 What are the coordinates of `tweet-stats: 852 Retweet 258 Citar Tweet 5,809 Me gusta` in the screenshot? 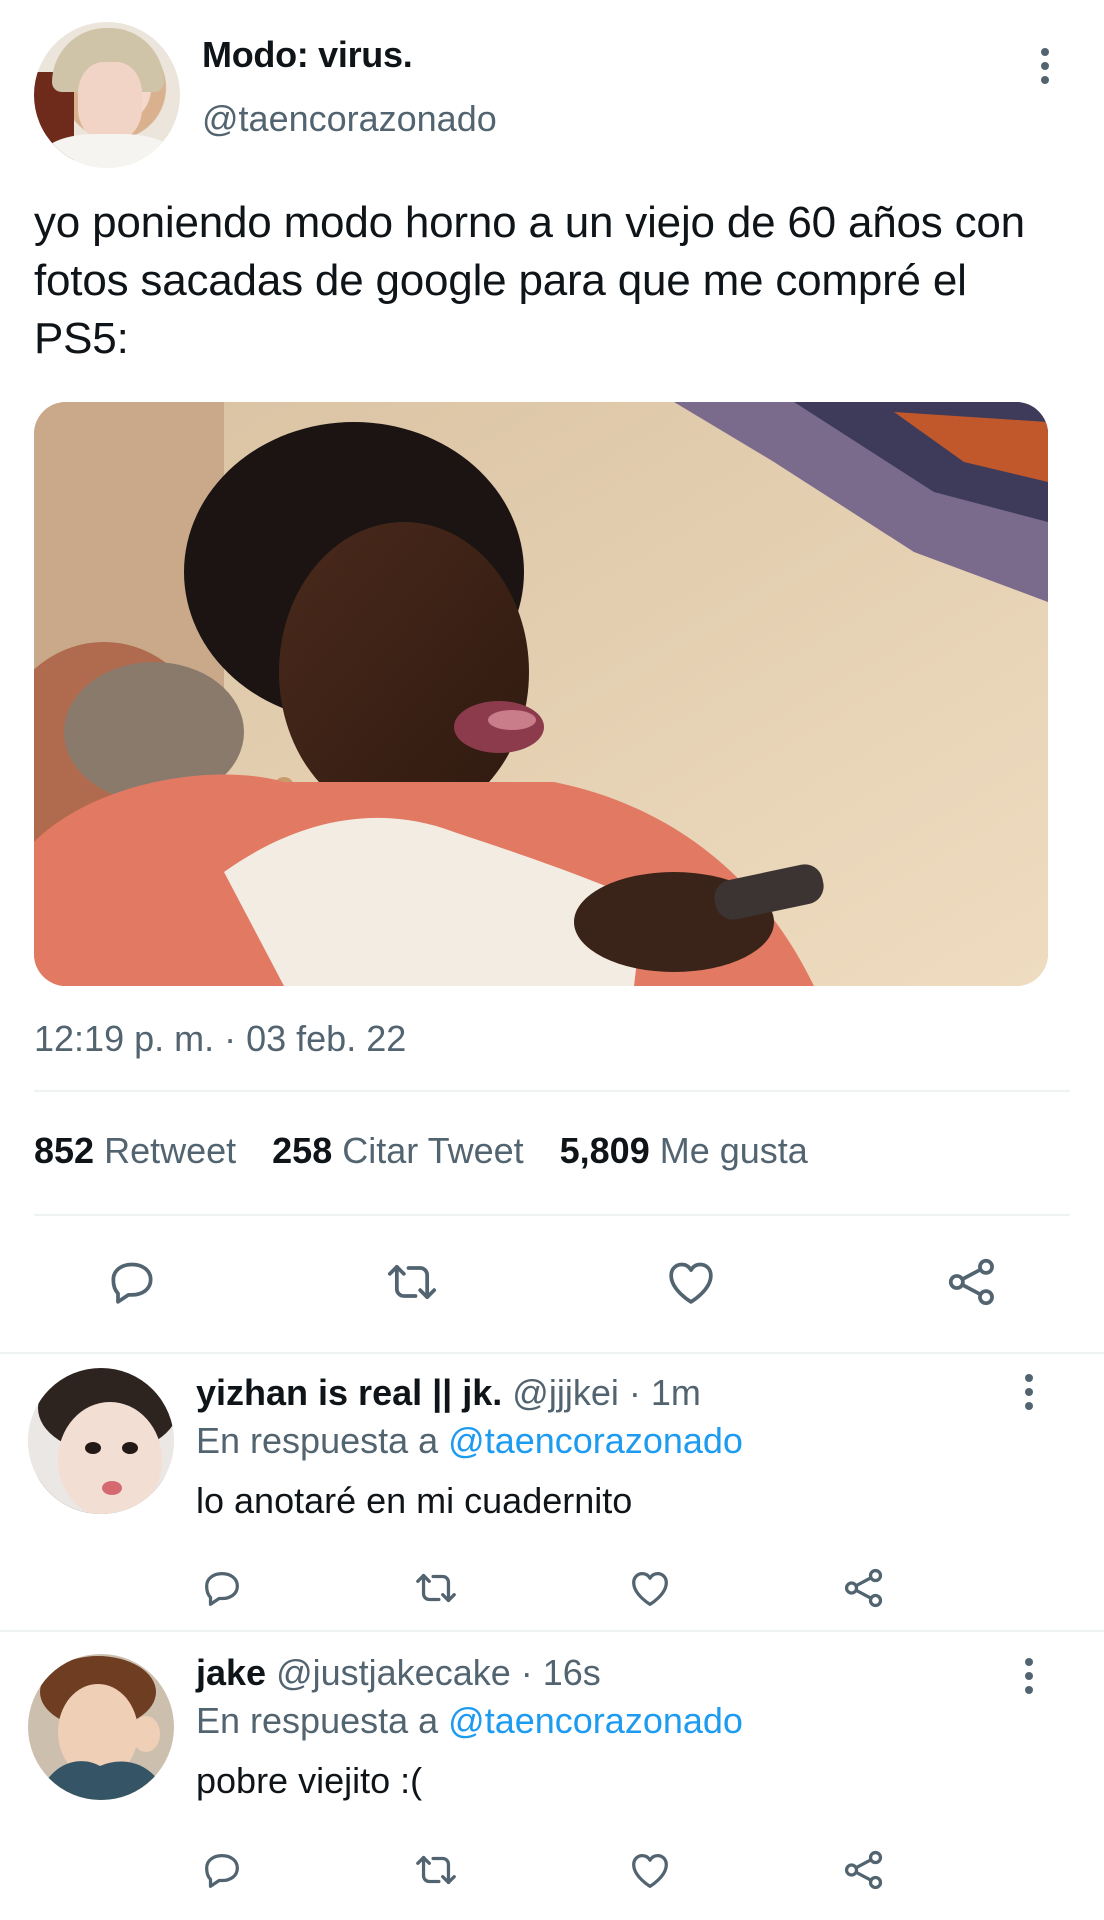 It's located at (439, 1151).